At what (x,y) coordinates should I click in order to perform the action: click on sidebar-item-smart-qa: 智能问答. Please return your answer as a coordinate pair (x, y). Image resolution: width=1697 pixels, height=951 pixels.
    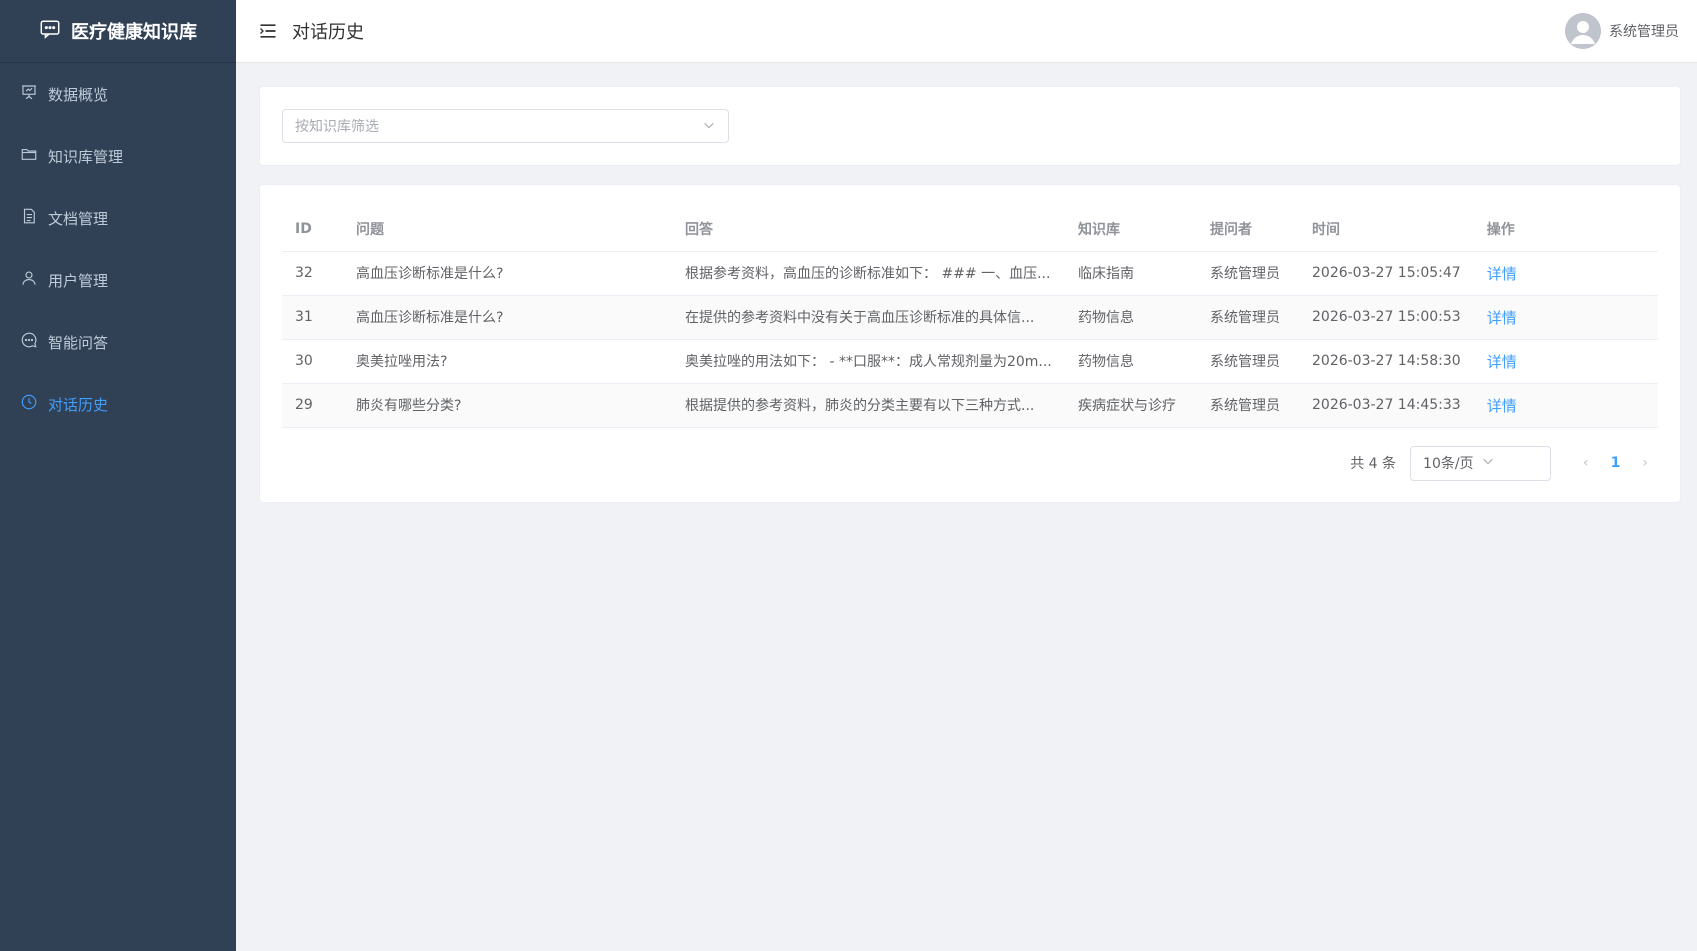
    Looking at the image, I should click on (118, 342).